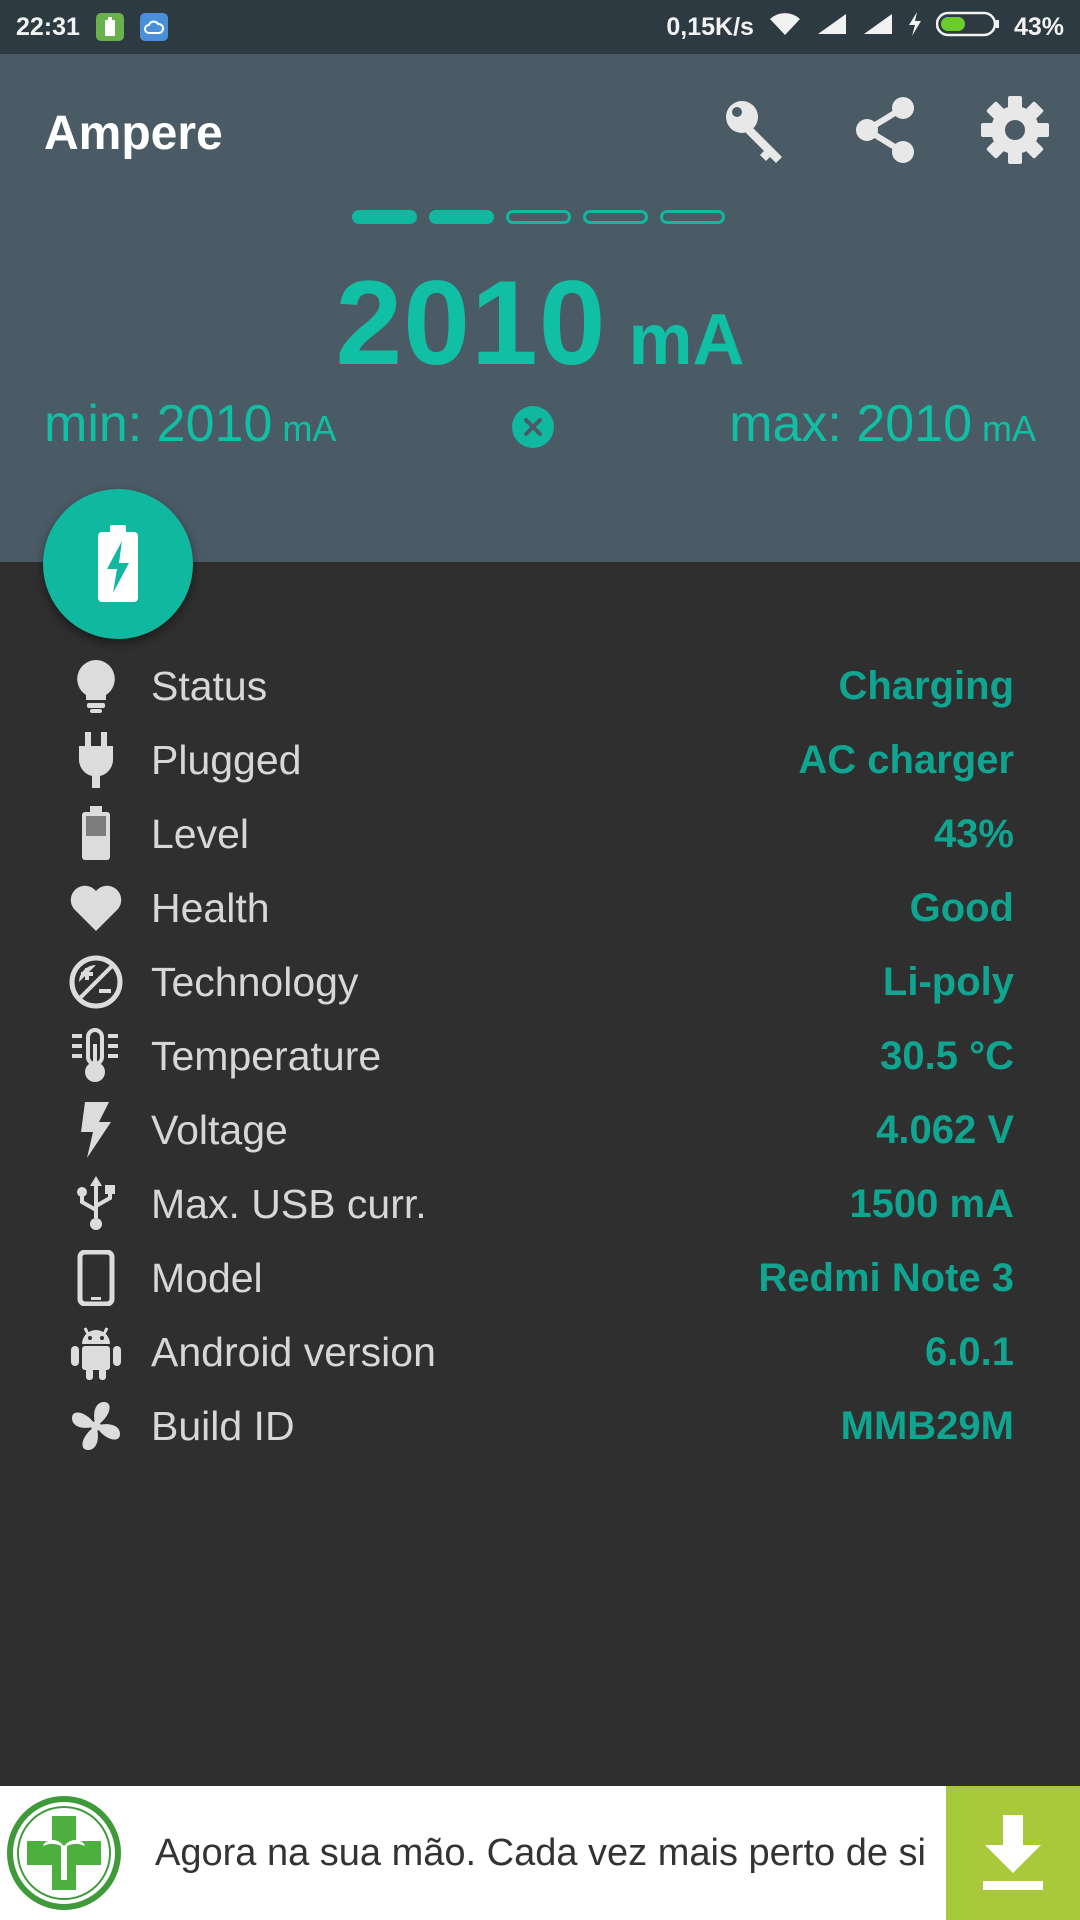 The image size is (1080, 1920). I want to click on battery-status-icon, so click(967, 27).